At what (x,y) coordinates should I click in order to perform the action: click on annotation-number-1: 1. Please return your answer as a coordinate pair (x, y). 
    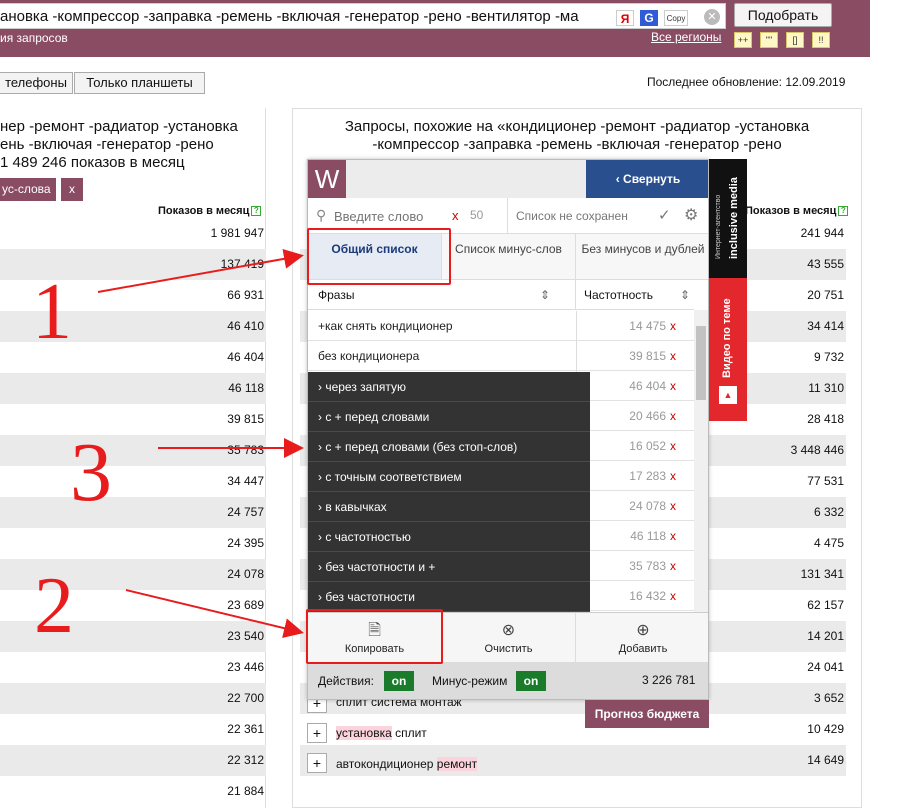
    Looking at the image, I should click on (52, 312).